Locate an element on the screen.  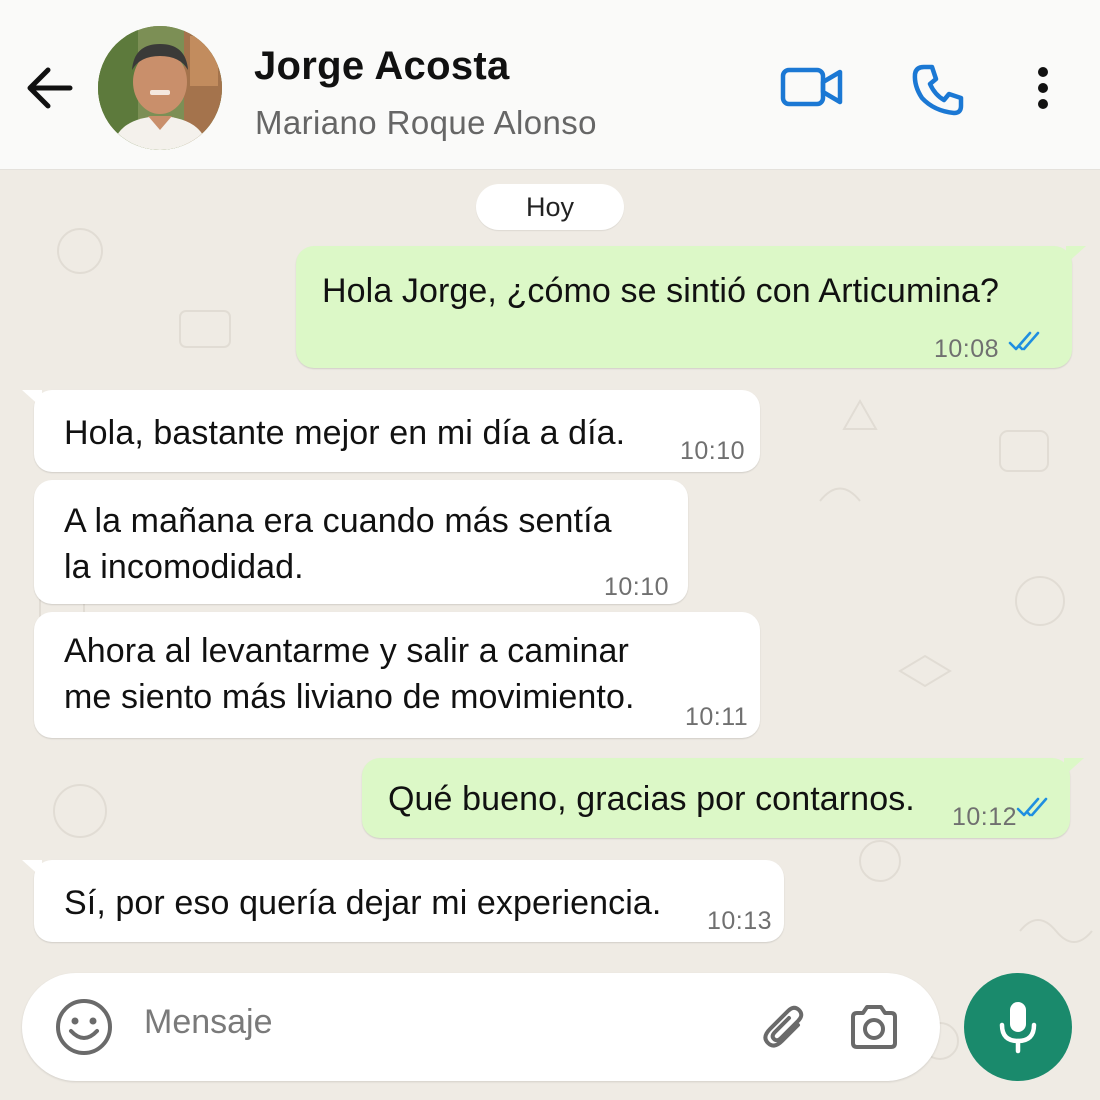
date-separator: Hoy is located at coordinates (550, 207).